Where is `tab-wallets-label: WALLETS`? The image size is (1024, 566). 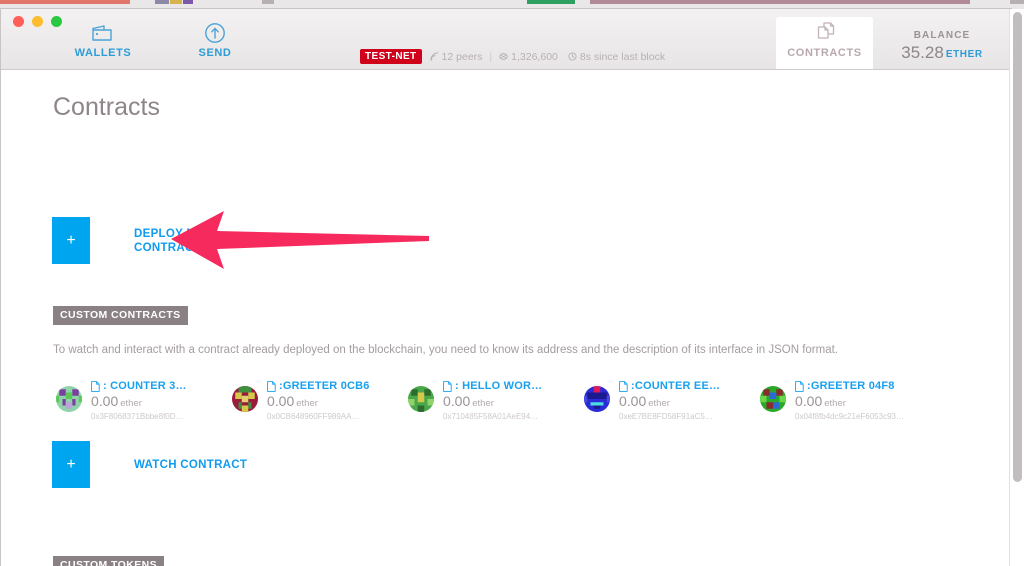 tab-wallets-label: WALLETS is located at coordinates (103, 53).